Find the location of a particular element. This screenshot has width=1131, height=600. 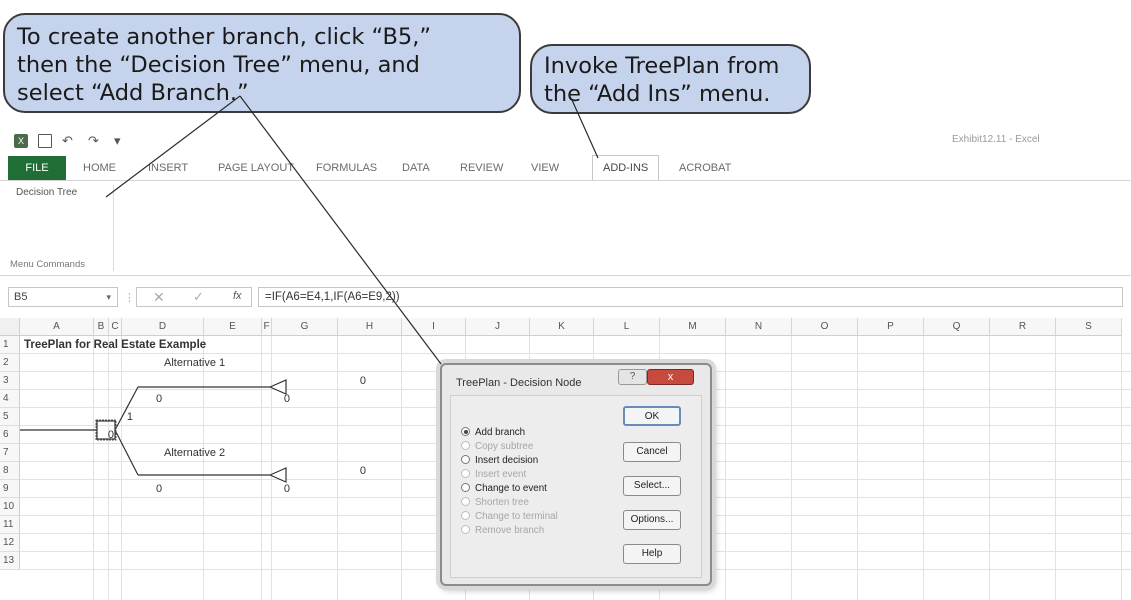

tab-insert: INSERT is located at coordinates (168, 168).